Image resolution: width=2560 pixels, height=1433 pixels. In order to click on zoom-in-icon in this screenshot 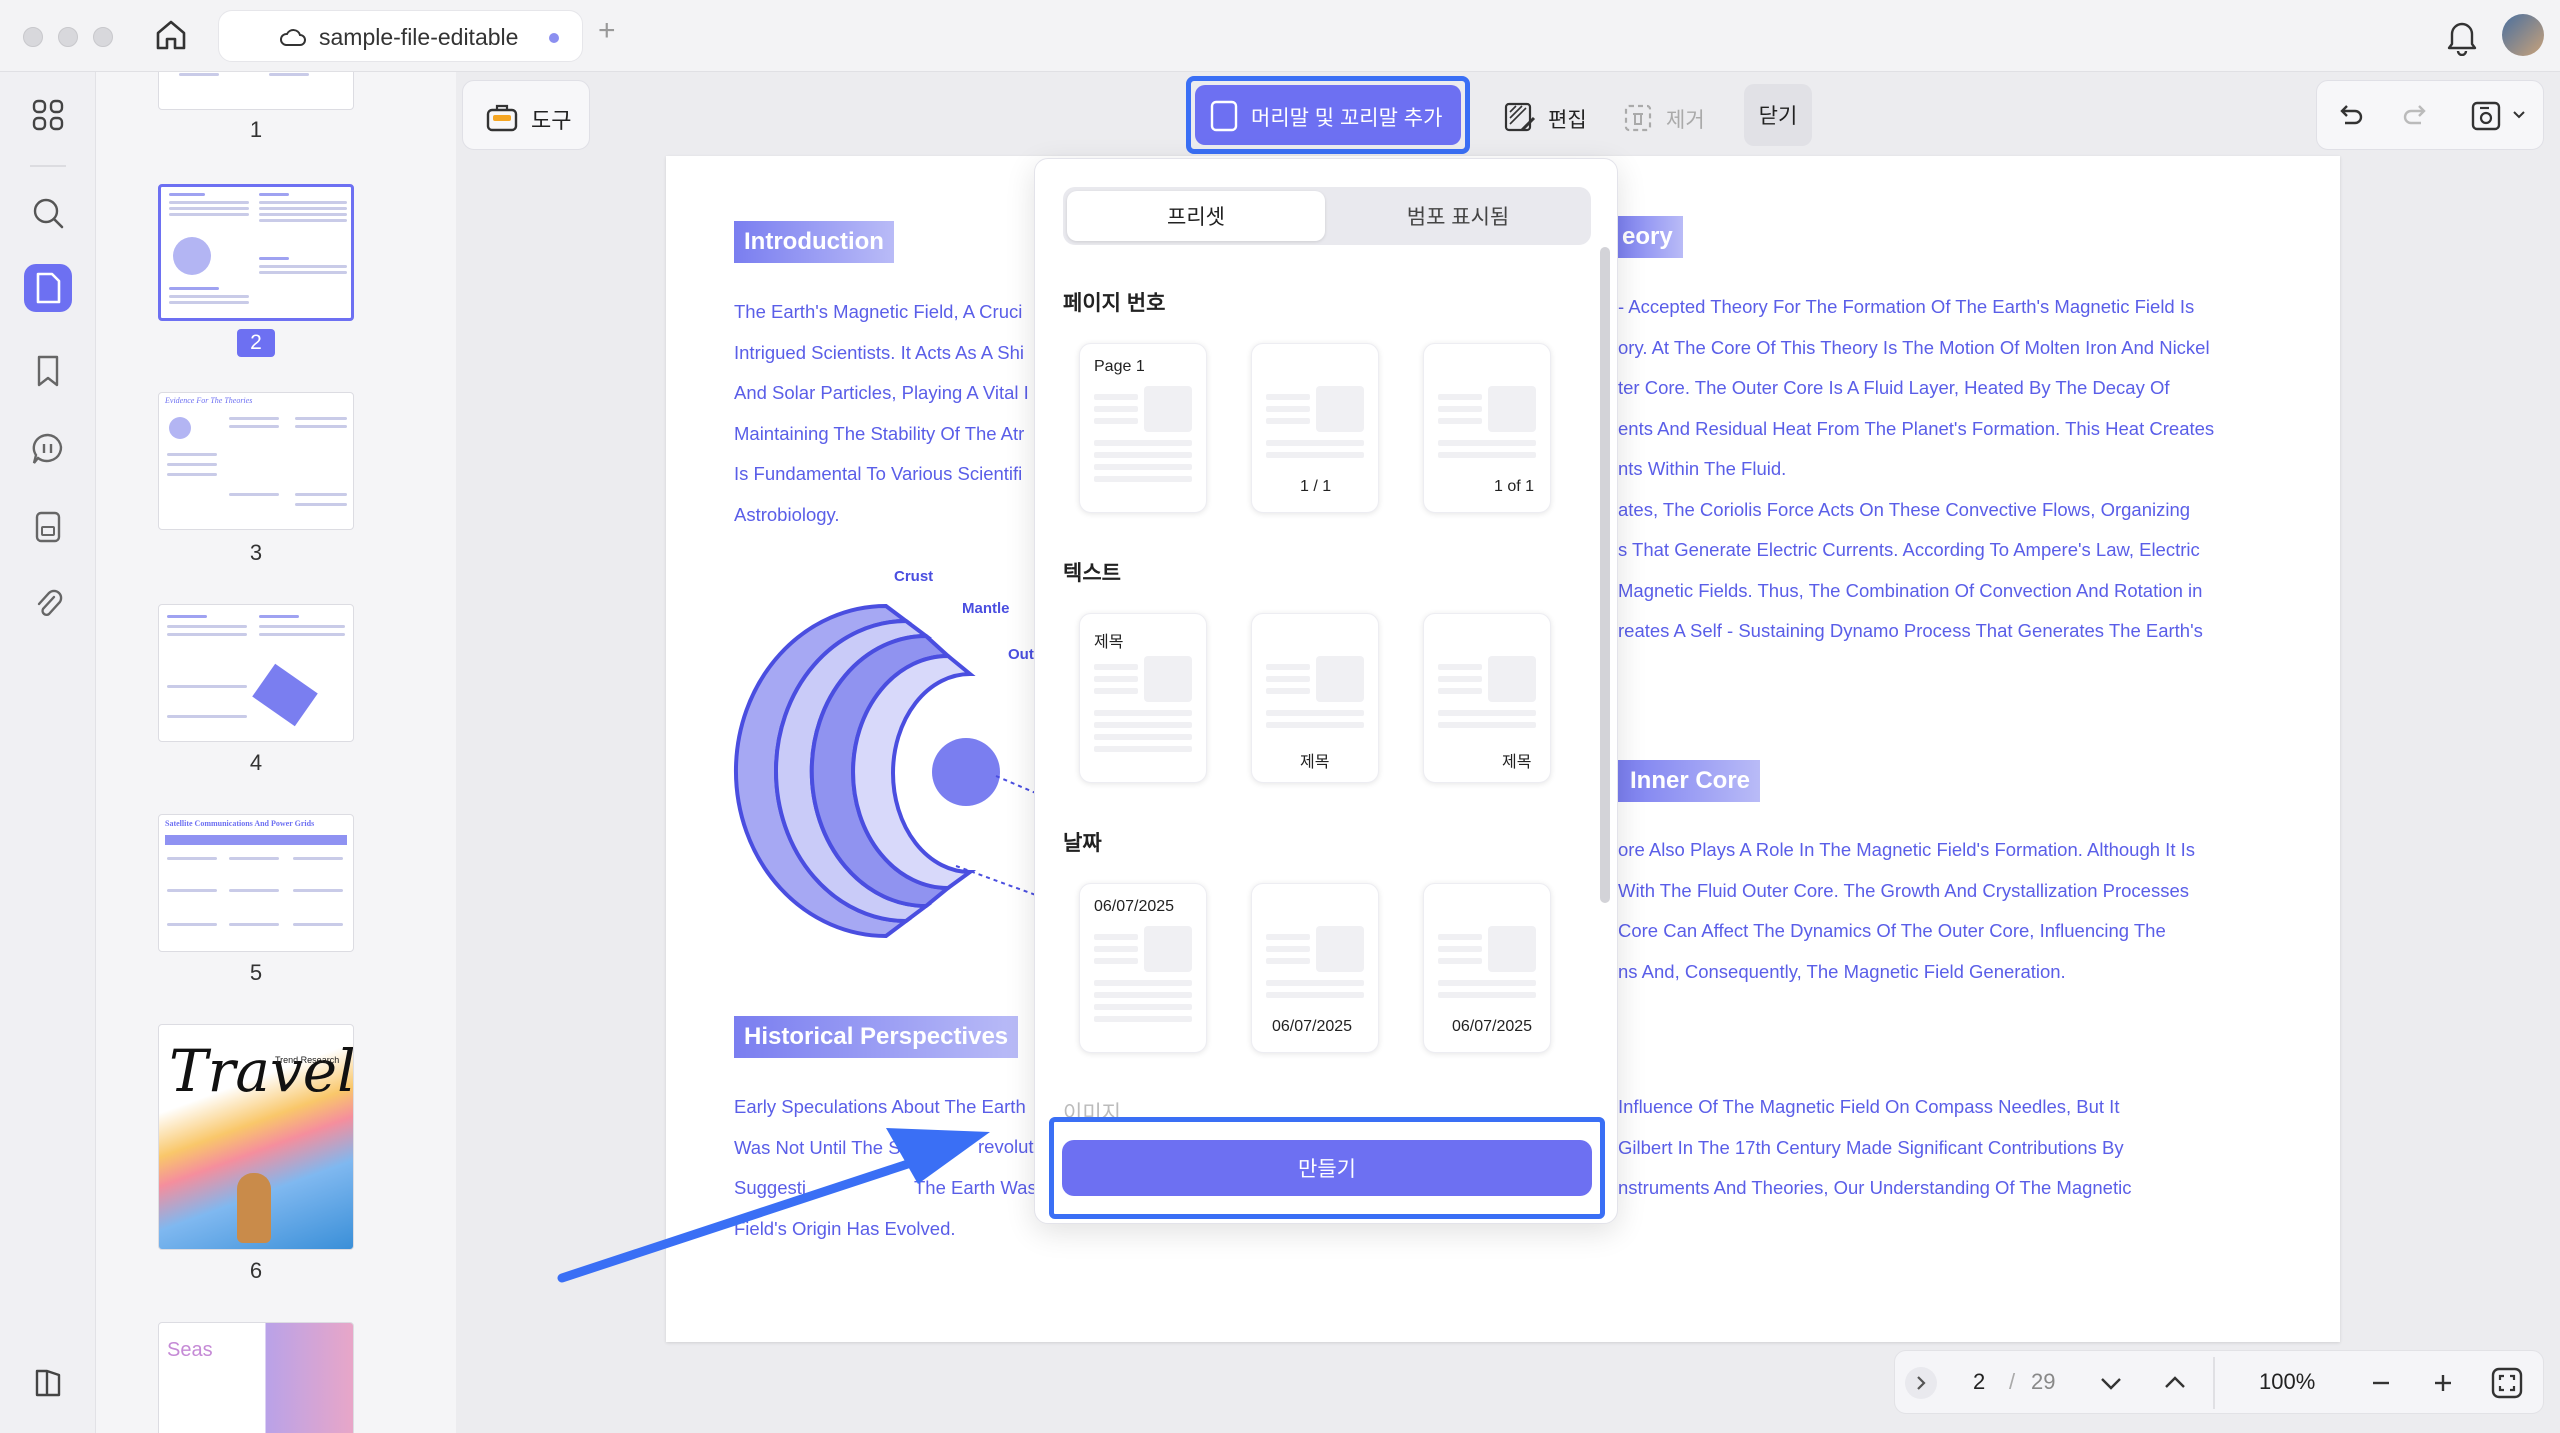, I will do `click(2443, 1383)`.